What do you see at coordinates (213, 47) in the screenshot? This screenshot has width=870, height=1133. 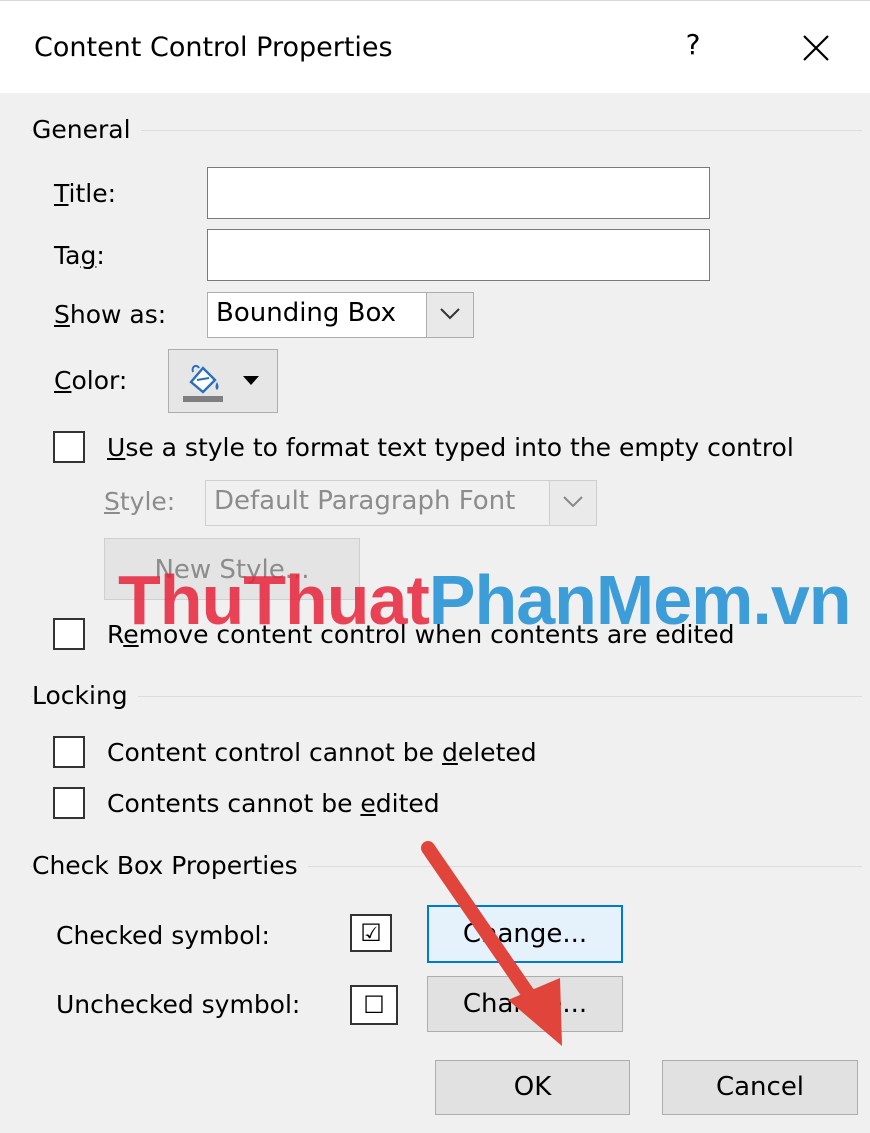 I see `dialog-title: Content Control Properties` at bounding box center [213, 47].